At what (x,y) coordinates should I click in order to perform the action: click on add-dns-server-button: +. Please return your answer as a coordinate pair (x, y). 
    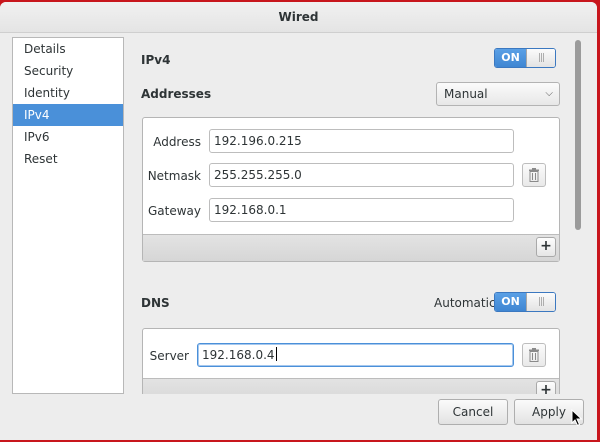
    Looking at the image, I should click on (546, 387).